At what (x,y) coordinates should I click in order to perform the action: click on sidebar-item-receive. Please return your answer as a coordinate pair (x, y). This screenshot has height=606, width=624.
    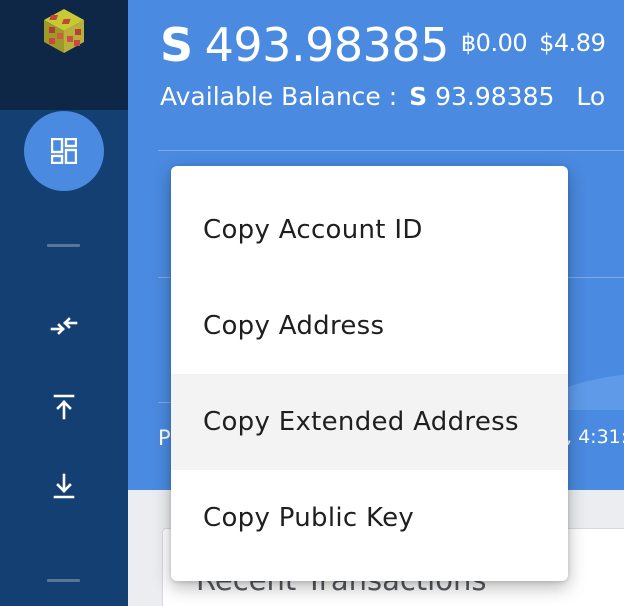
    Looking at the image, I should click on (64, 486).